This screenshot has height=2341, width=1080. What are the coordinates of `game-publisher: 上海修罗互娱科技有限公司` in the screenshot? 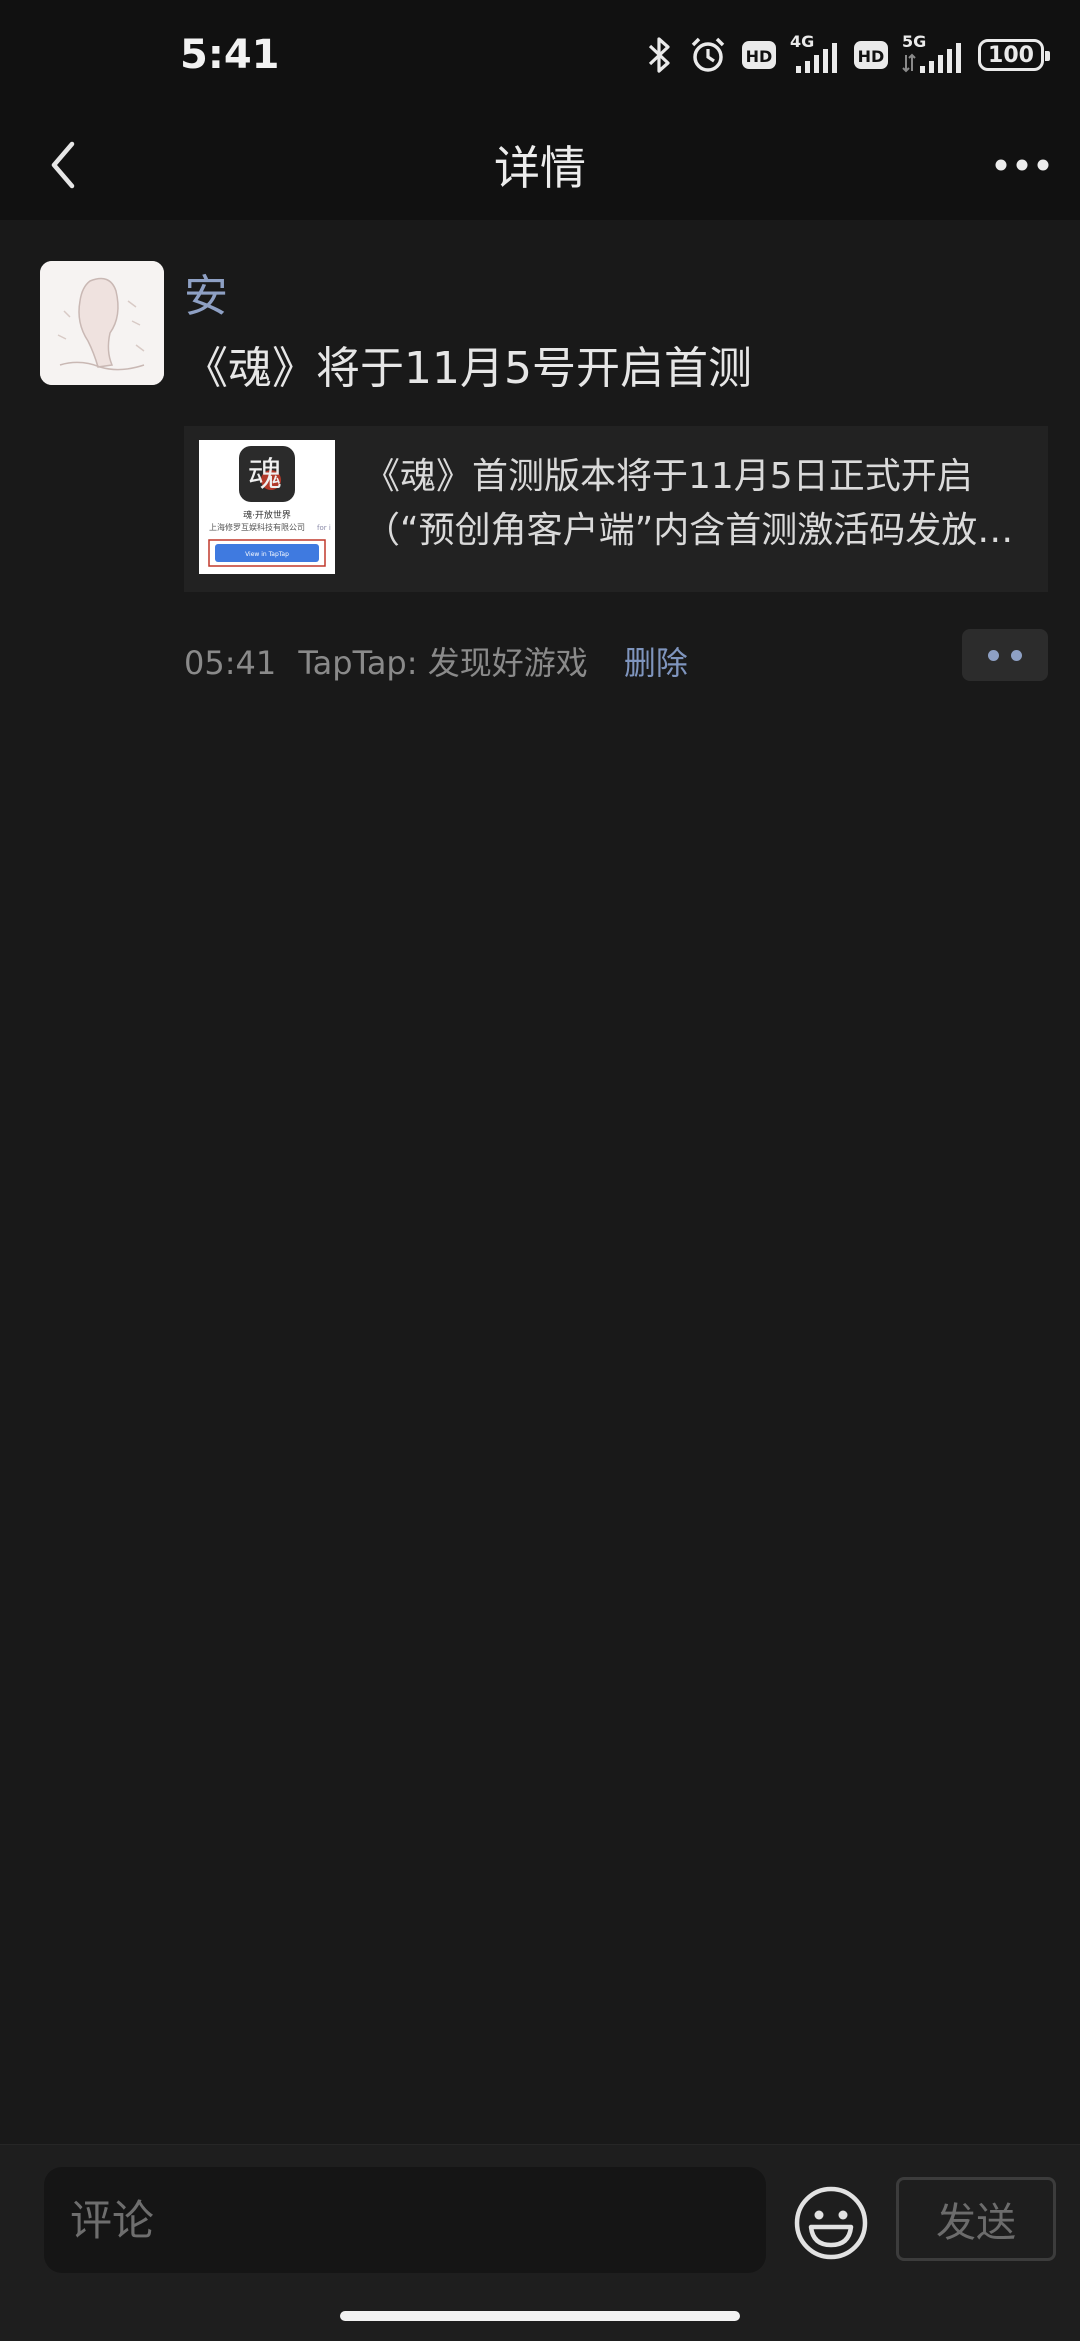 It's located at (257, 527).